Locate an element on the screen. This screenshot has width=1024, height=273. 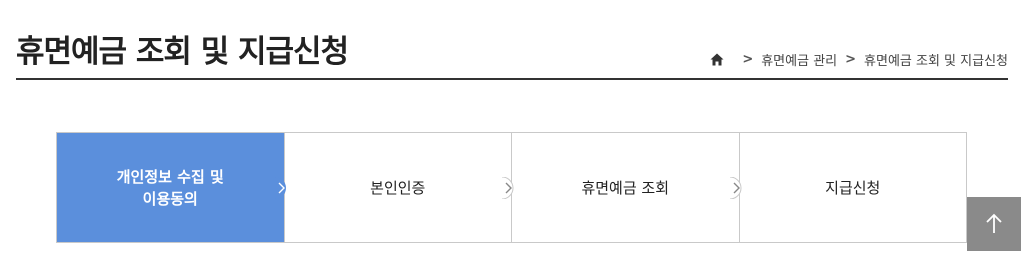
step-label: 지급신청 is located at coordinates (853, 187).